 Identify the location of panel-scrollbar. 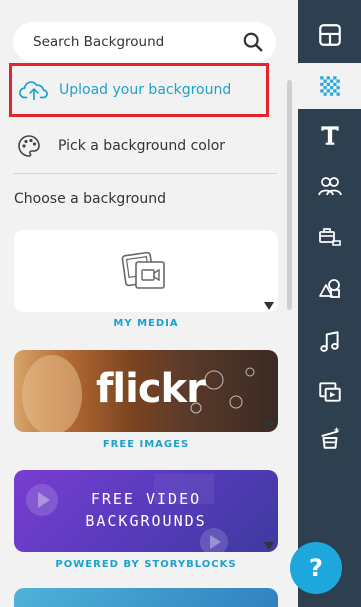
(289, 195).